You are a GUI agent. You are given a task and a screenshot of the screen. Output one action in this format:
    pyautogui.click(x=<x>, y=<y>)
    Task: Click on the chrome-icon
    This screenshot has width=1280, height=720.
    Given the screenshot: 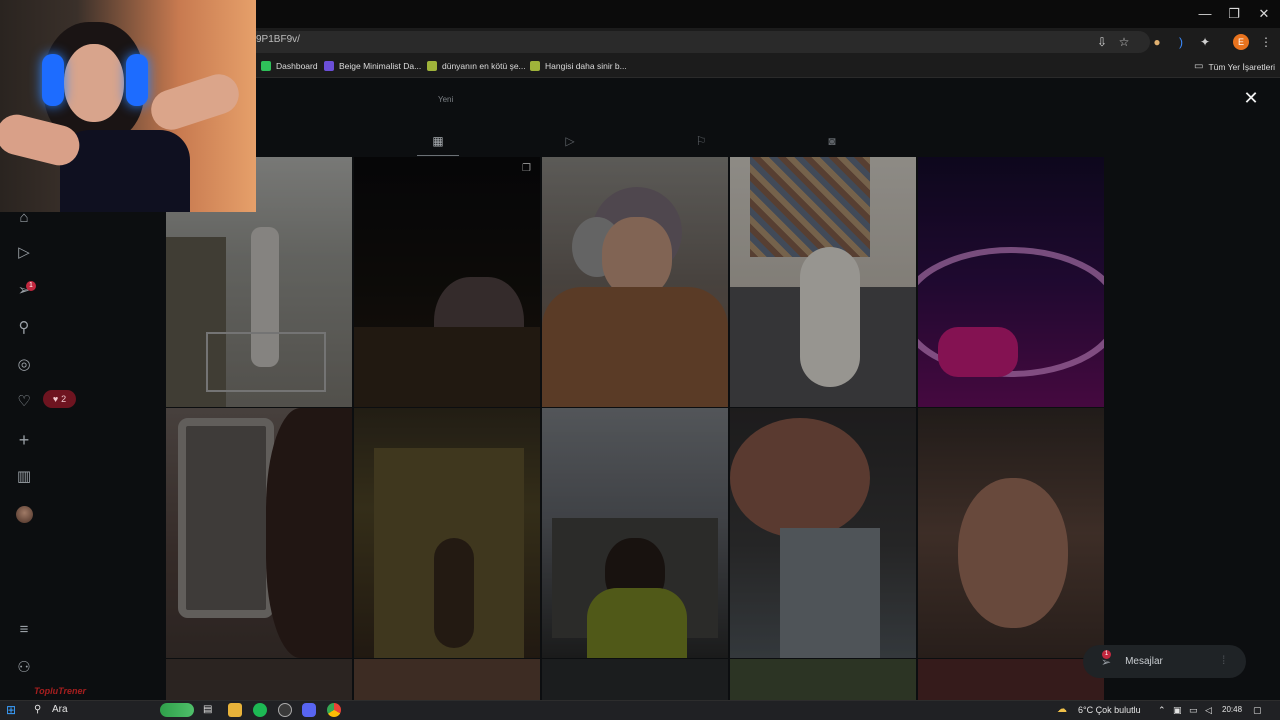 What is the action you would take?
    pyautogui.click(x=334, y=710)
    